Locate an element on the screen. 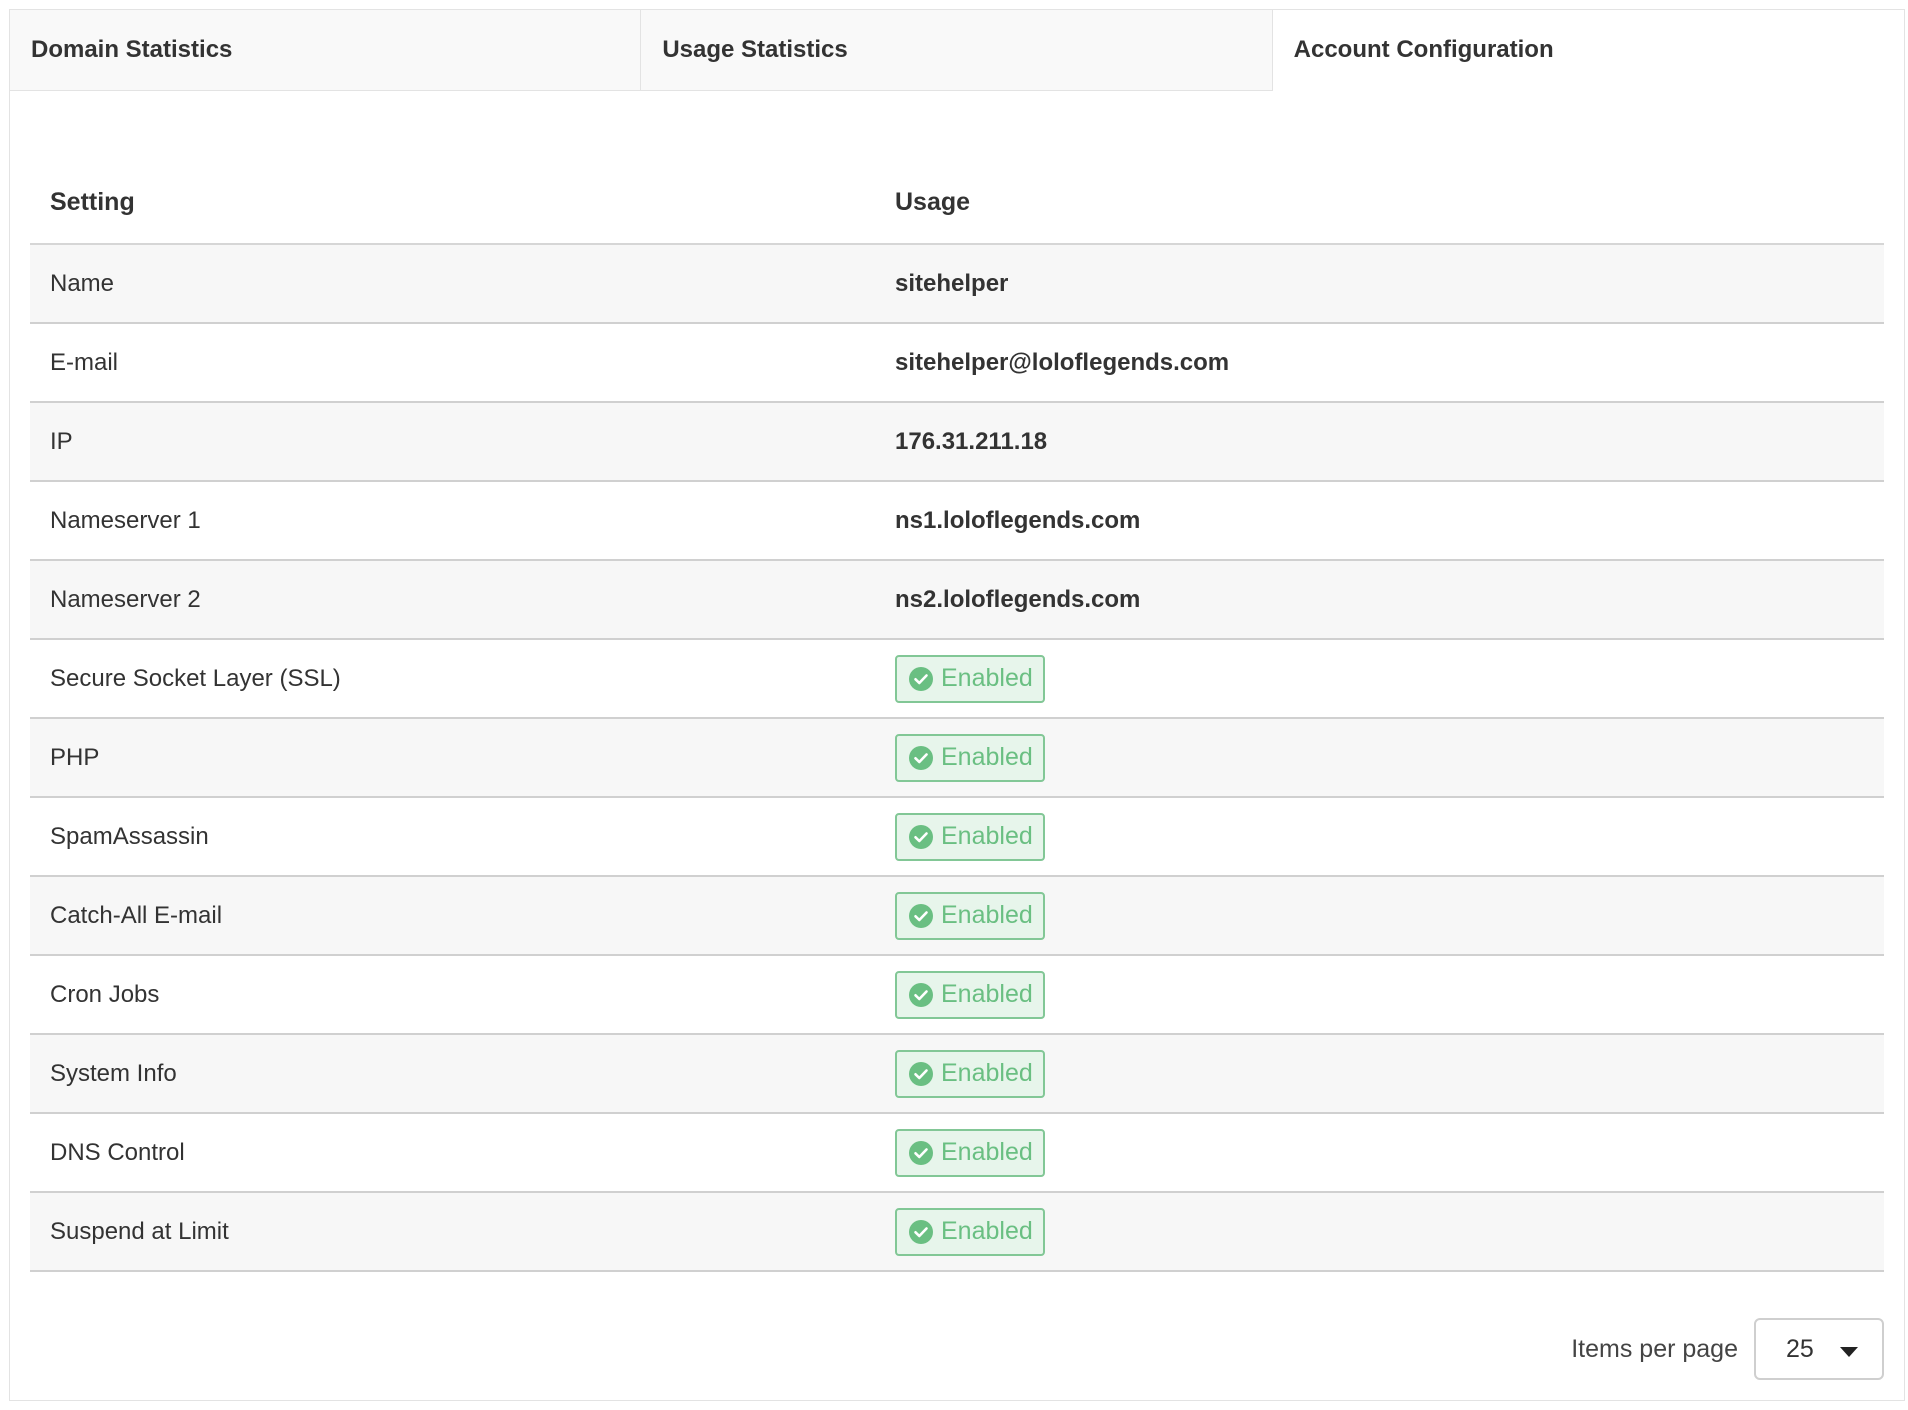 This screenshot has height=1410, width=1908. table-row: System Info Enabled is located at coordinates (957, 1074).